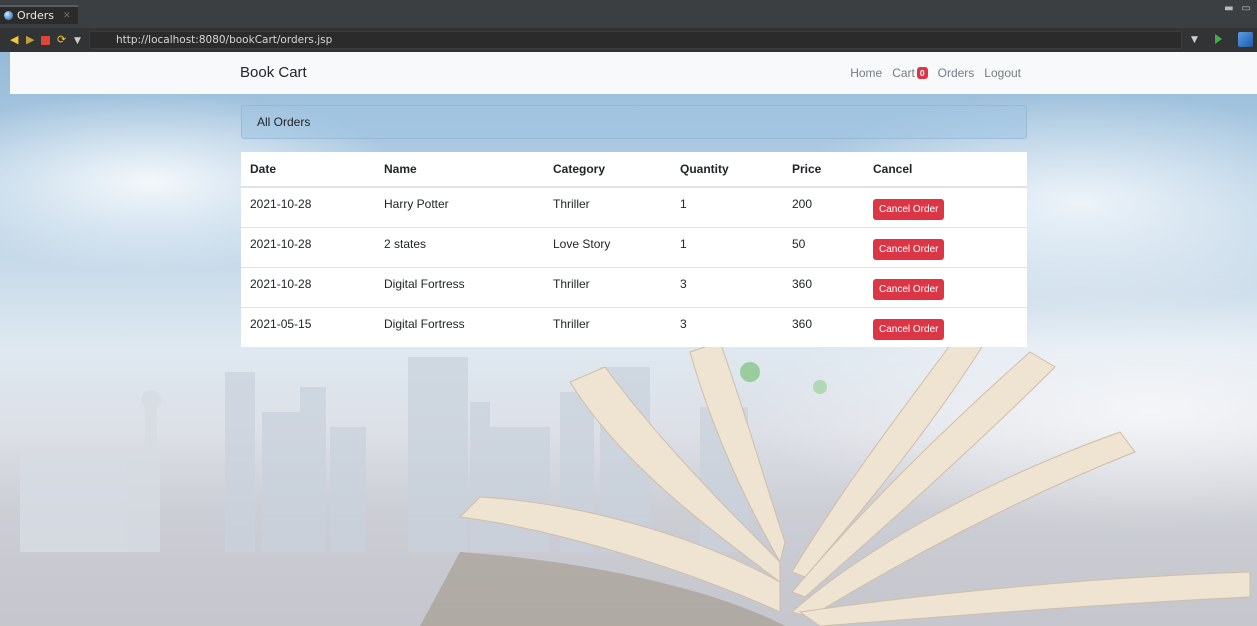  Describe the element at coordinates (823, 170) in the screenshot. I see `column-header-price: Price` at that location.